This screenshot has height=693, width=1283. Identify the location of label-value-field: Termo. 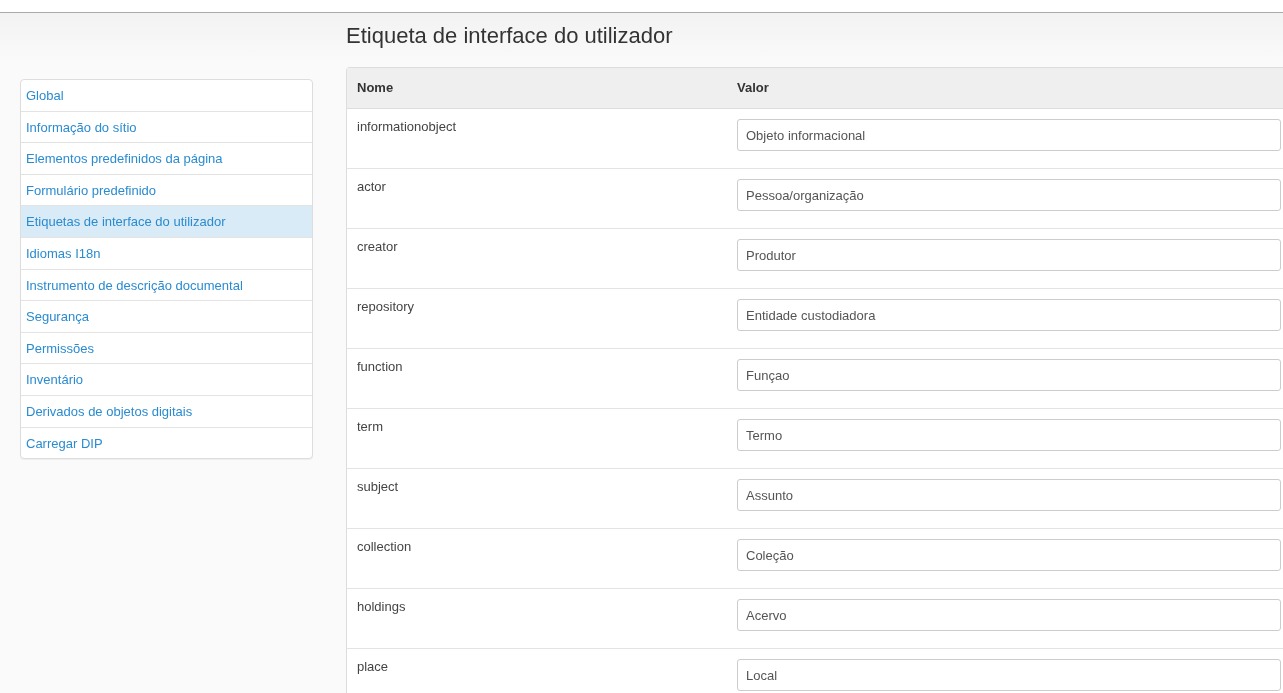
(1009, 435).